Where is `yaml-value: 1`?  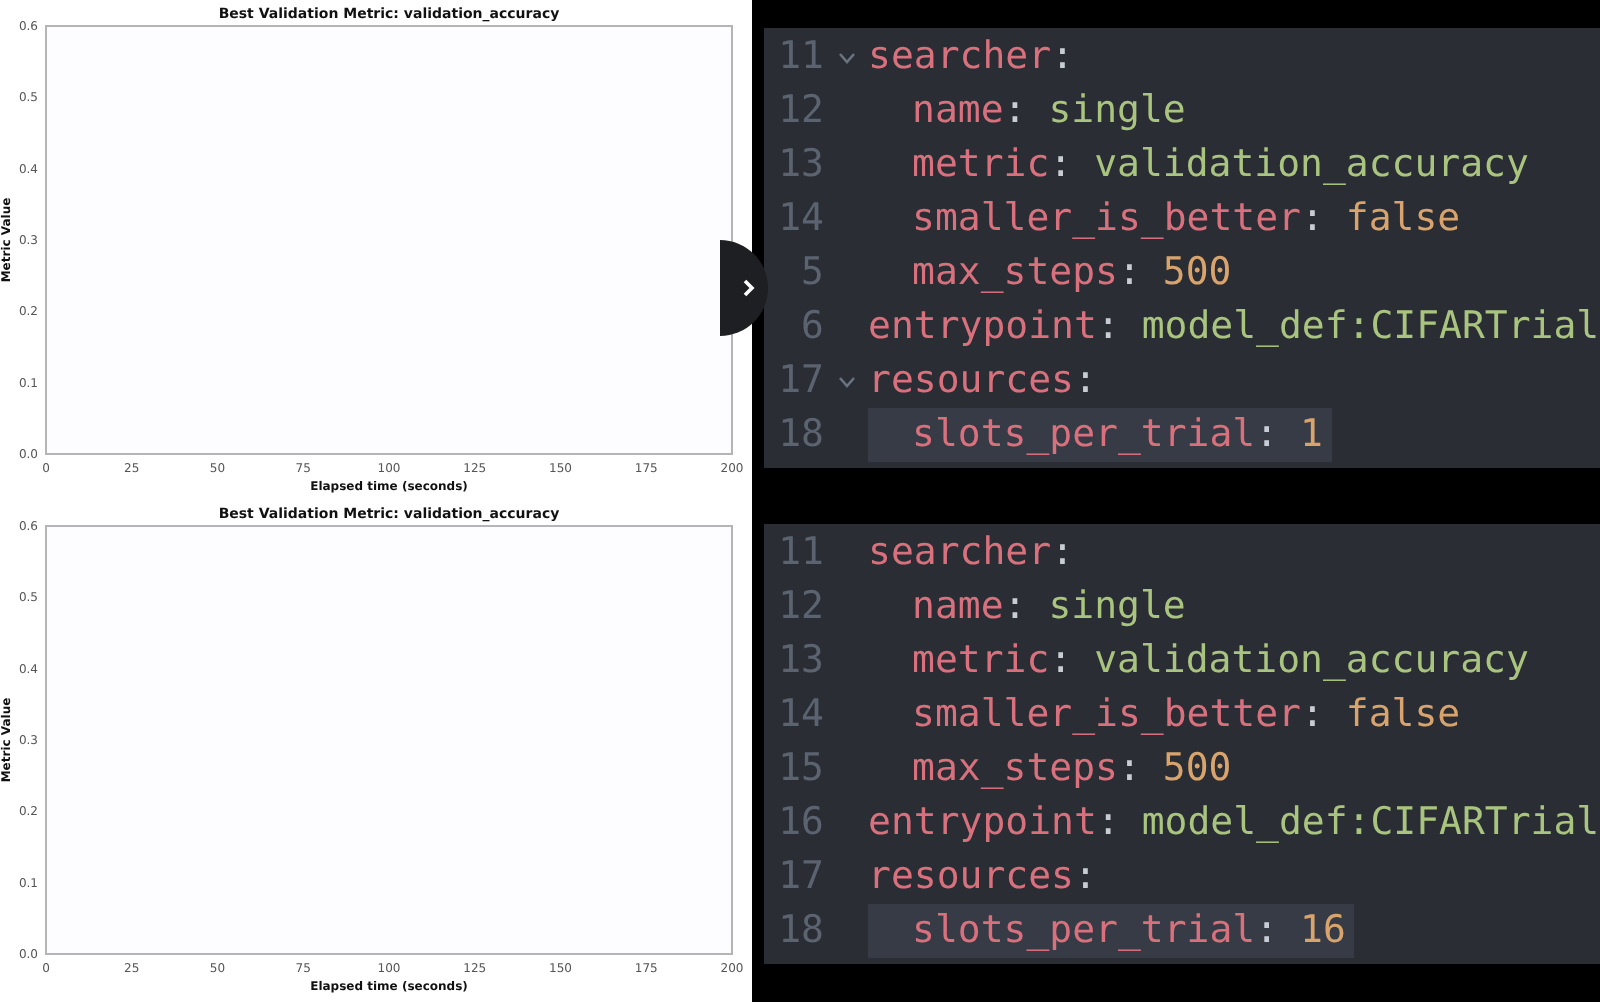
yaml-value: 1 is located at coordinates (1311, 435).